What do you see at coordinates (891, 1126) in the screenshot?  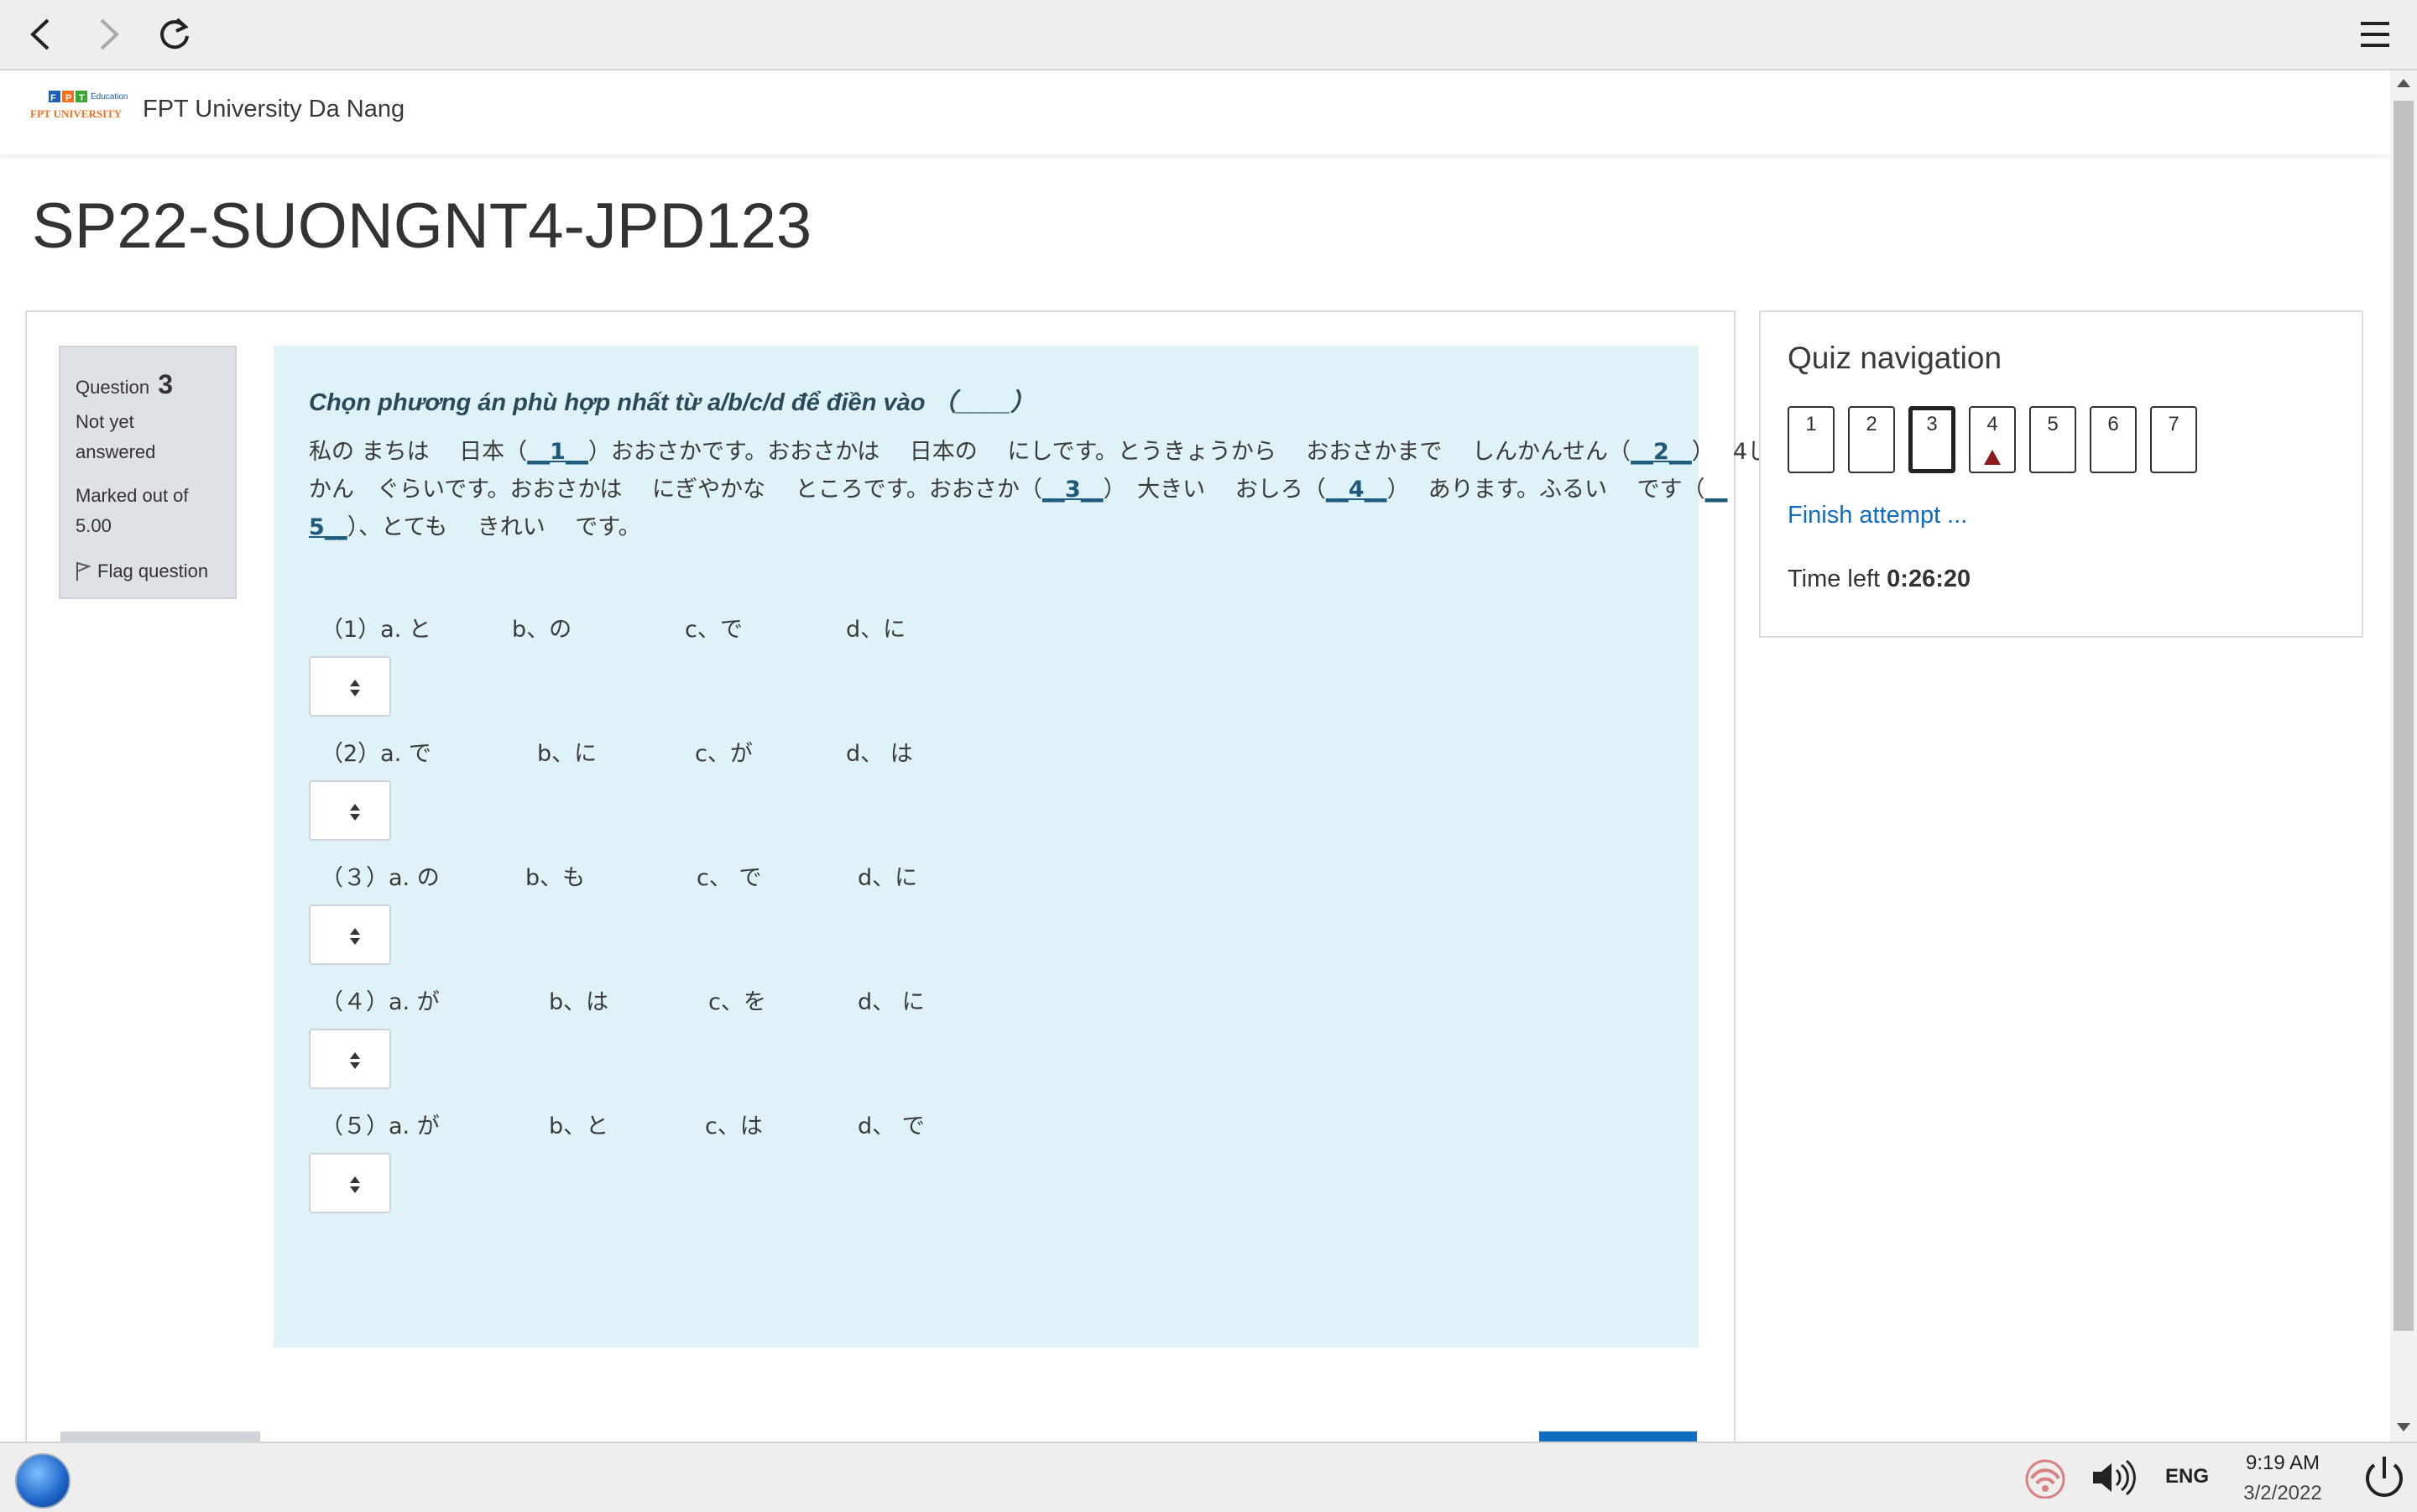 I see `option-d: d、 で` at bounding box center [891, 1126].